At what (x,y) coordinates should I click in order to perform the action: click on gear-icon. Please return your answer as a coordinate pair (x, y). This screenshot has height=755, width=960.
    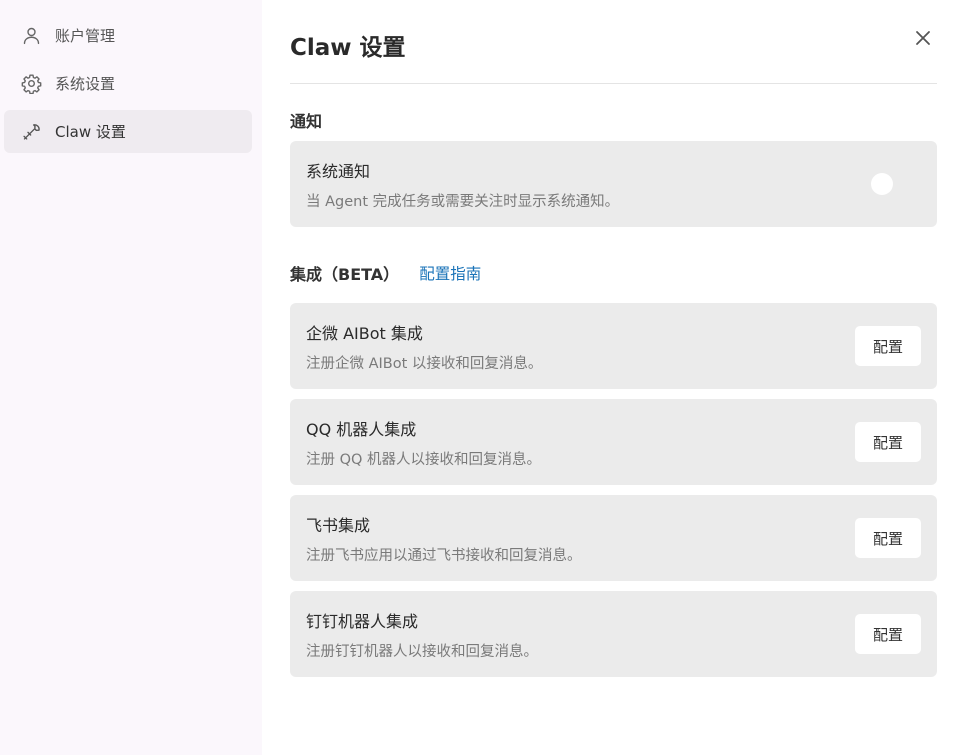
    Looking at the image, I should click on (31, 84).